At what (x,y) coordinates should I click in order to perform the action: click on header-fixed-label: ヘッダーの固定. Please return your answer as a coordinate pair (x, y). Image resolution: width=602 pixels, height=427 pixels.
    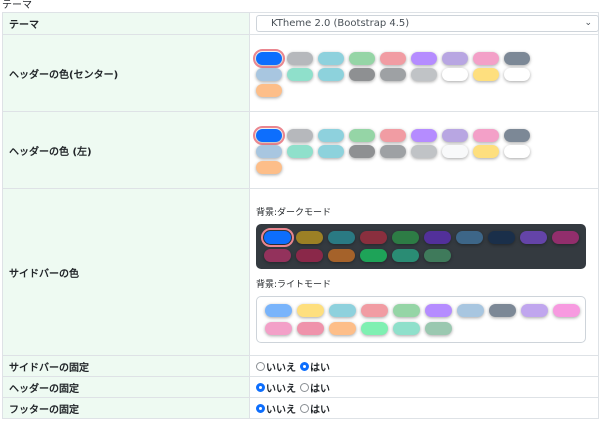
    Looking at the image, I should click on (126, 387).